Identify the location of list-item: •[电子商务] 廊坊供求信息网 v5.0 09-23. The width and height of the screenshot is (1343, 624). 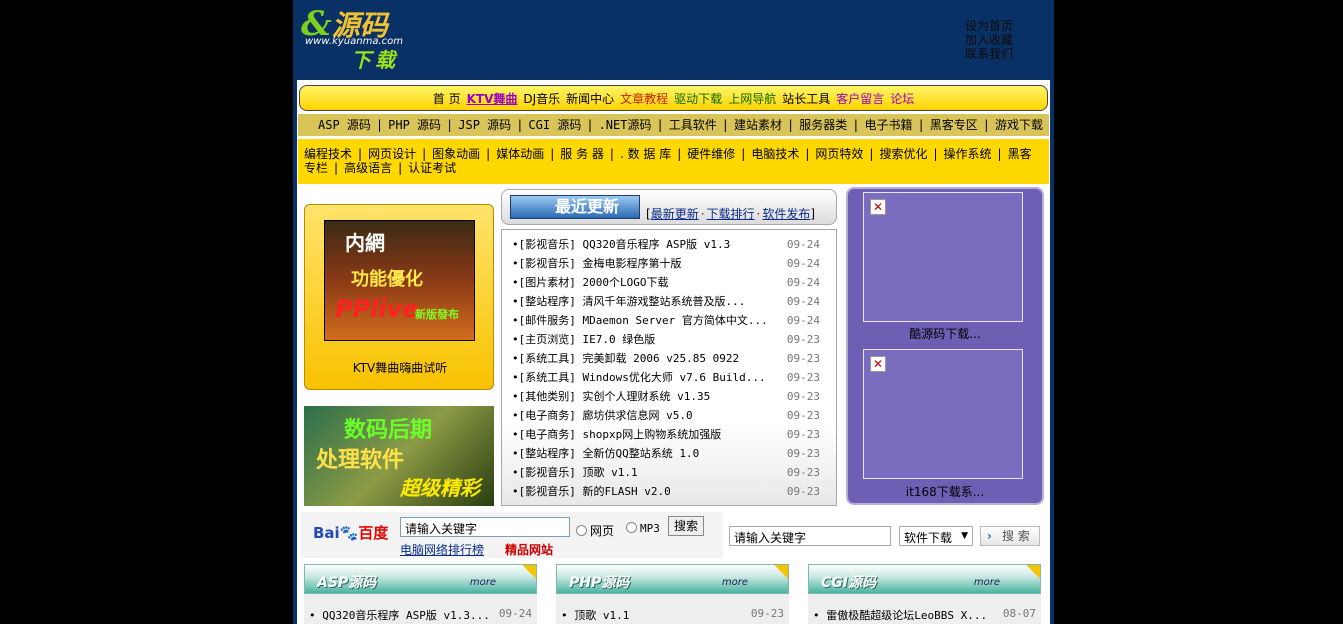
(671, 415).